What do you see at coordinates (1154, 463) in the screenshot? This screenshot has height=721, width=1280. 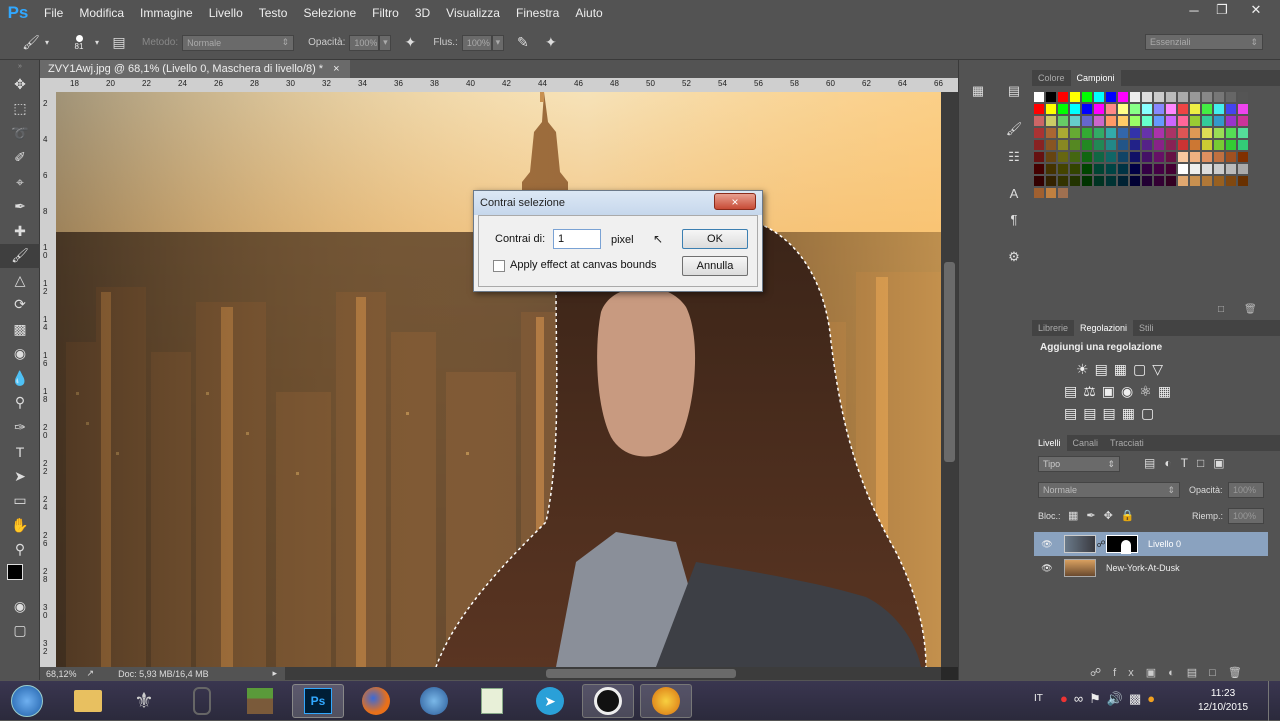 I see `image-filter-icon: ▤` at bounding box center [1154, 463].